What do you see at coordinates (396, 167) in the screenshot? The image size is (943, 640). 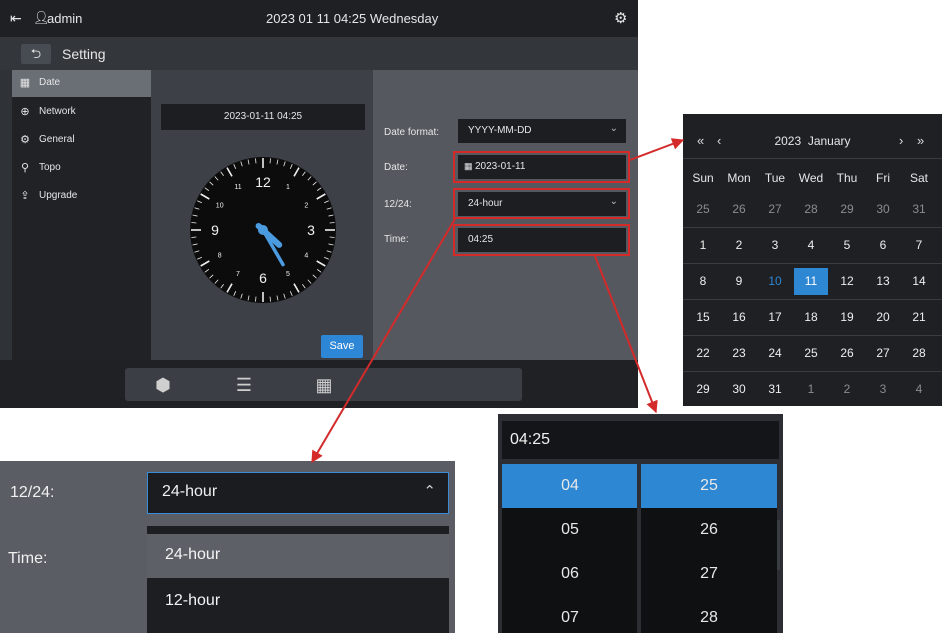 I see `date-label: Date:` at bounding box center [396, 167].